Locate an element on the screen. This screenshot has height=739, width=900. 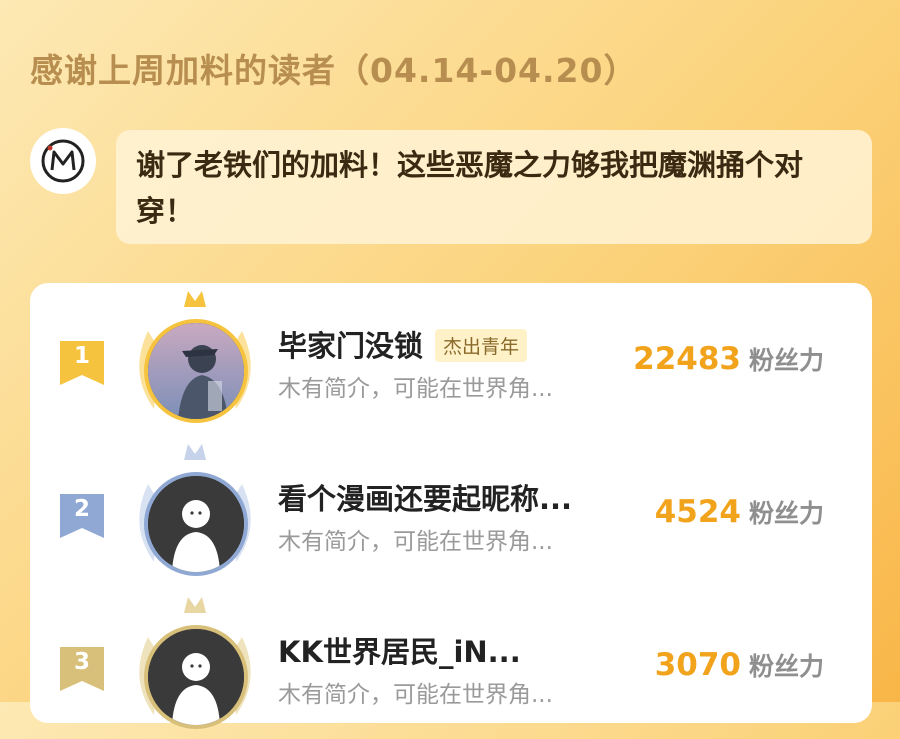
author-logo-icon is located at coordinates (63, 161).